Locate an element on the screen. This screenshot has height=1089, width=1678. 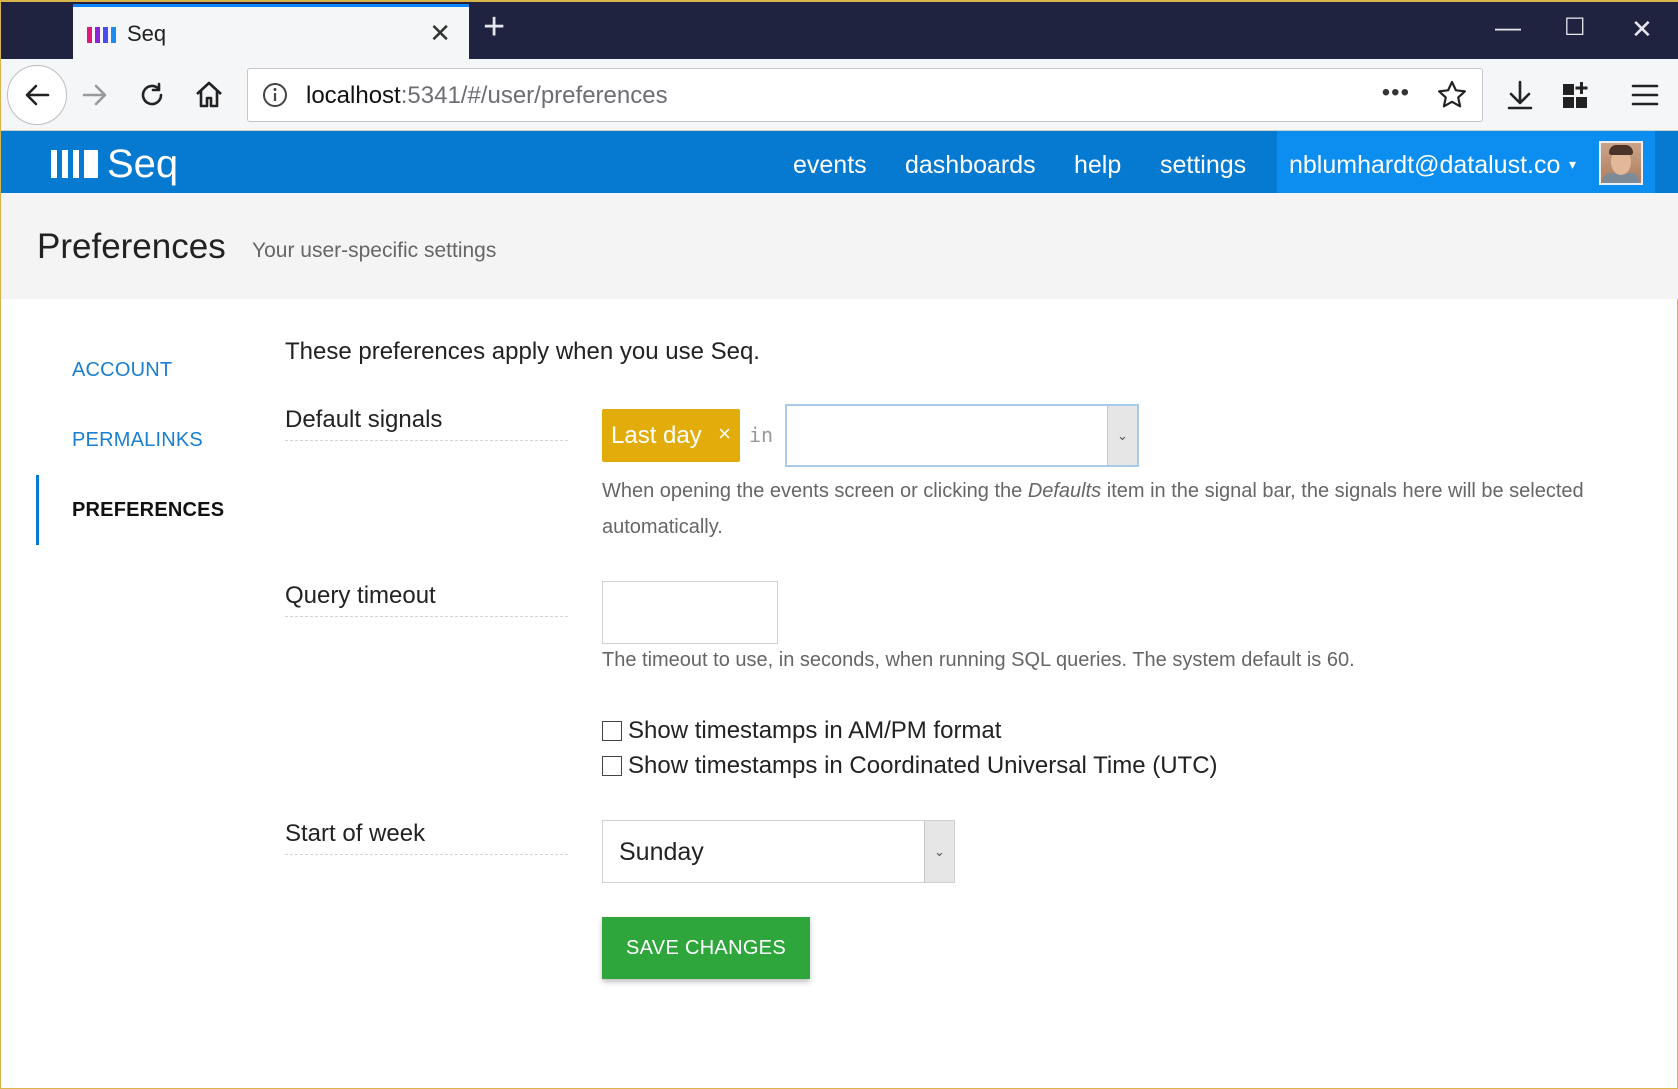
new-tab-icon: + is located at coordinates (494, 27).